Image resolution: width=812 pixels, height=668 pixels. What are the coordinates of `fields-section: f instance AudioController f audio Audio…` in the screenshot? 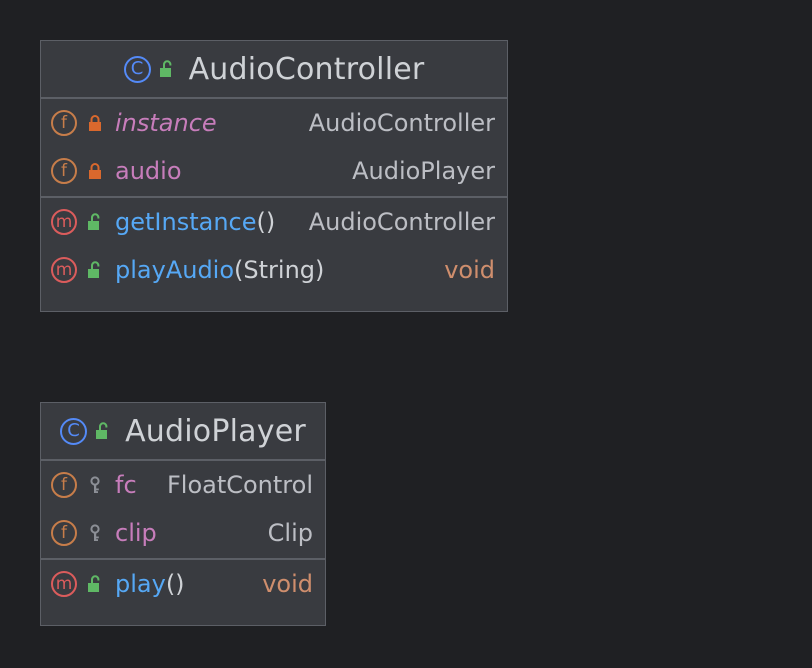 It's located at (274, 148).